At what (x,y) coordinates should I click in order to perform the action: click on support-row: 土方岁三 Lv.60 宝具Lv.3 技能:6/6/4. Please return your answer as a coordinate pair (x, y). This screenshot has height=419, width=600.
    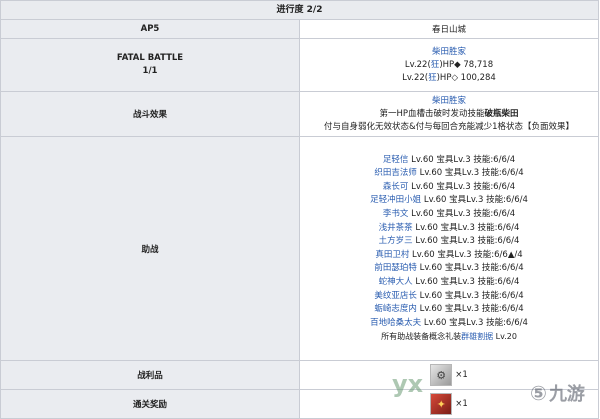
    Looking at the image, I should click on (449, 241).